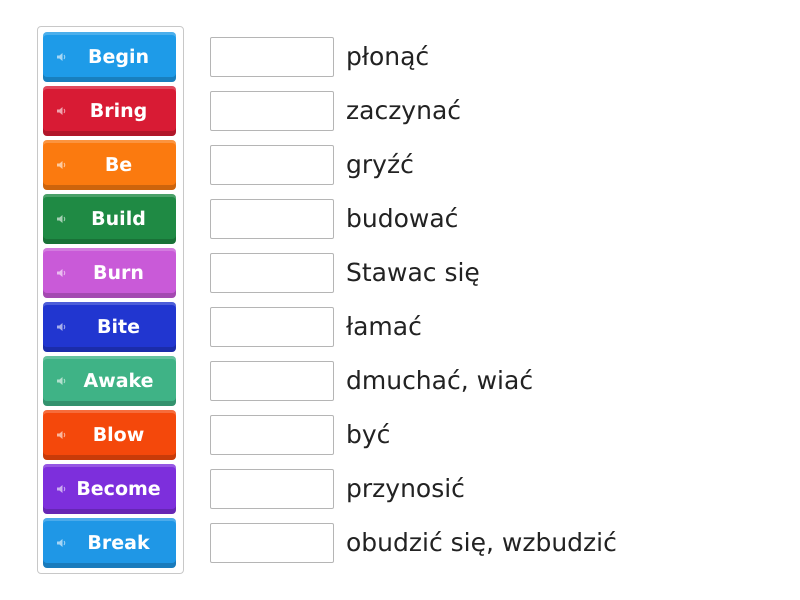  What do you see at coordinates (109, 435) in the screenshot?
I see `word-tile: Blow` at bounding box center [109, 435].